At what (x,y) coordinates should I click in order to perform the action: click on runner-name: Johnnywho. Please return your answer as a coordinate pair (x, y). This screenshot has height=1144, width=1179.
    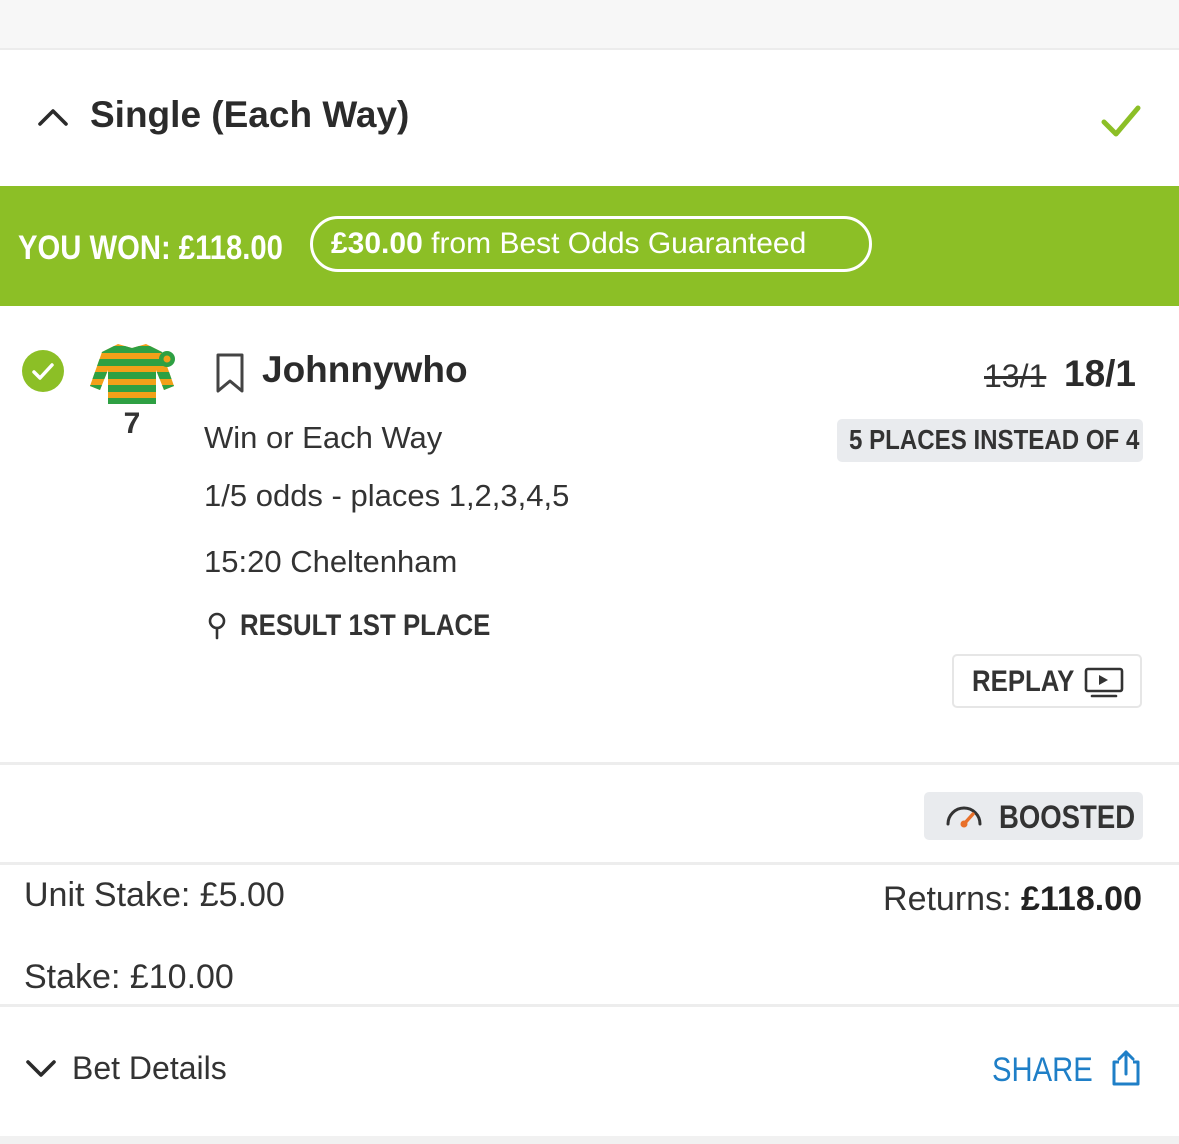
    Looking at the image, I should click on (365, 369).